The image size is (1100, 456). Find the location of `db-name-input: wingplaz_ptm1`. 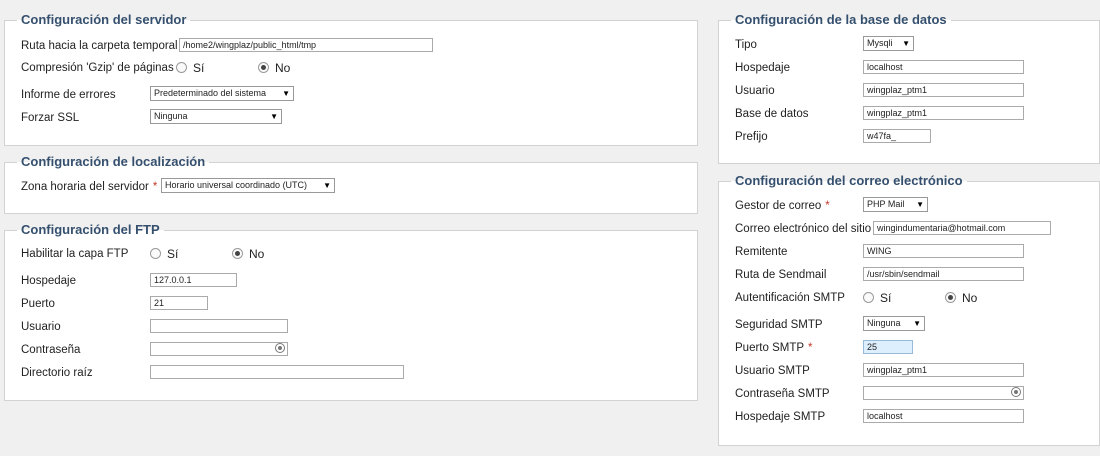

db-name-input: wingplaz_ptm1 is located at coordinates (943, 113).